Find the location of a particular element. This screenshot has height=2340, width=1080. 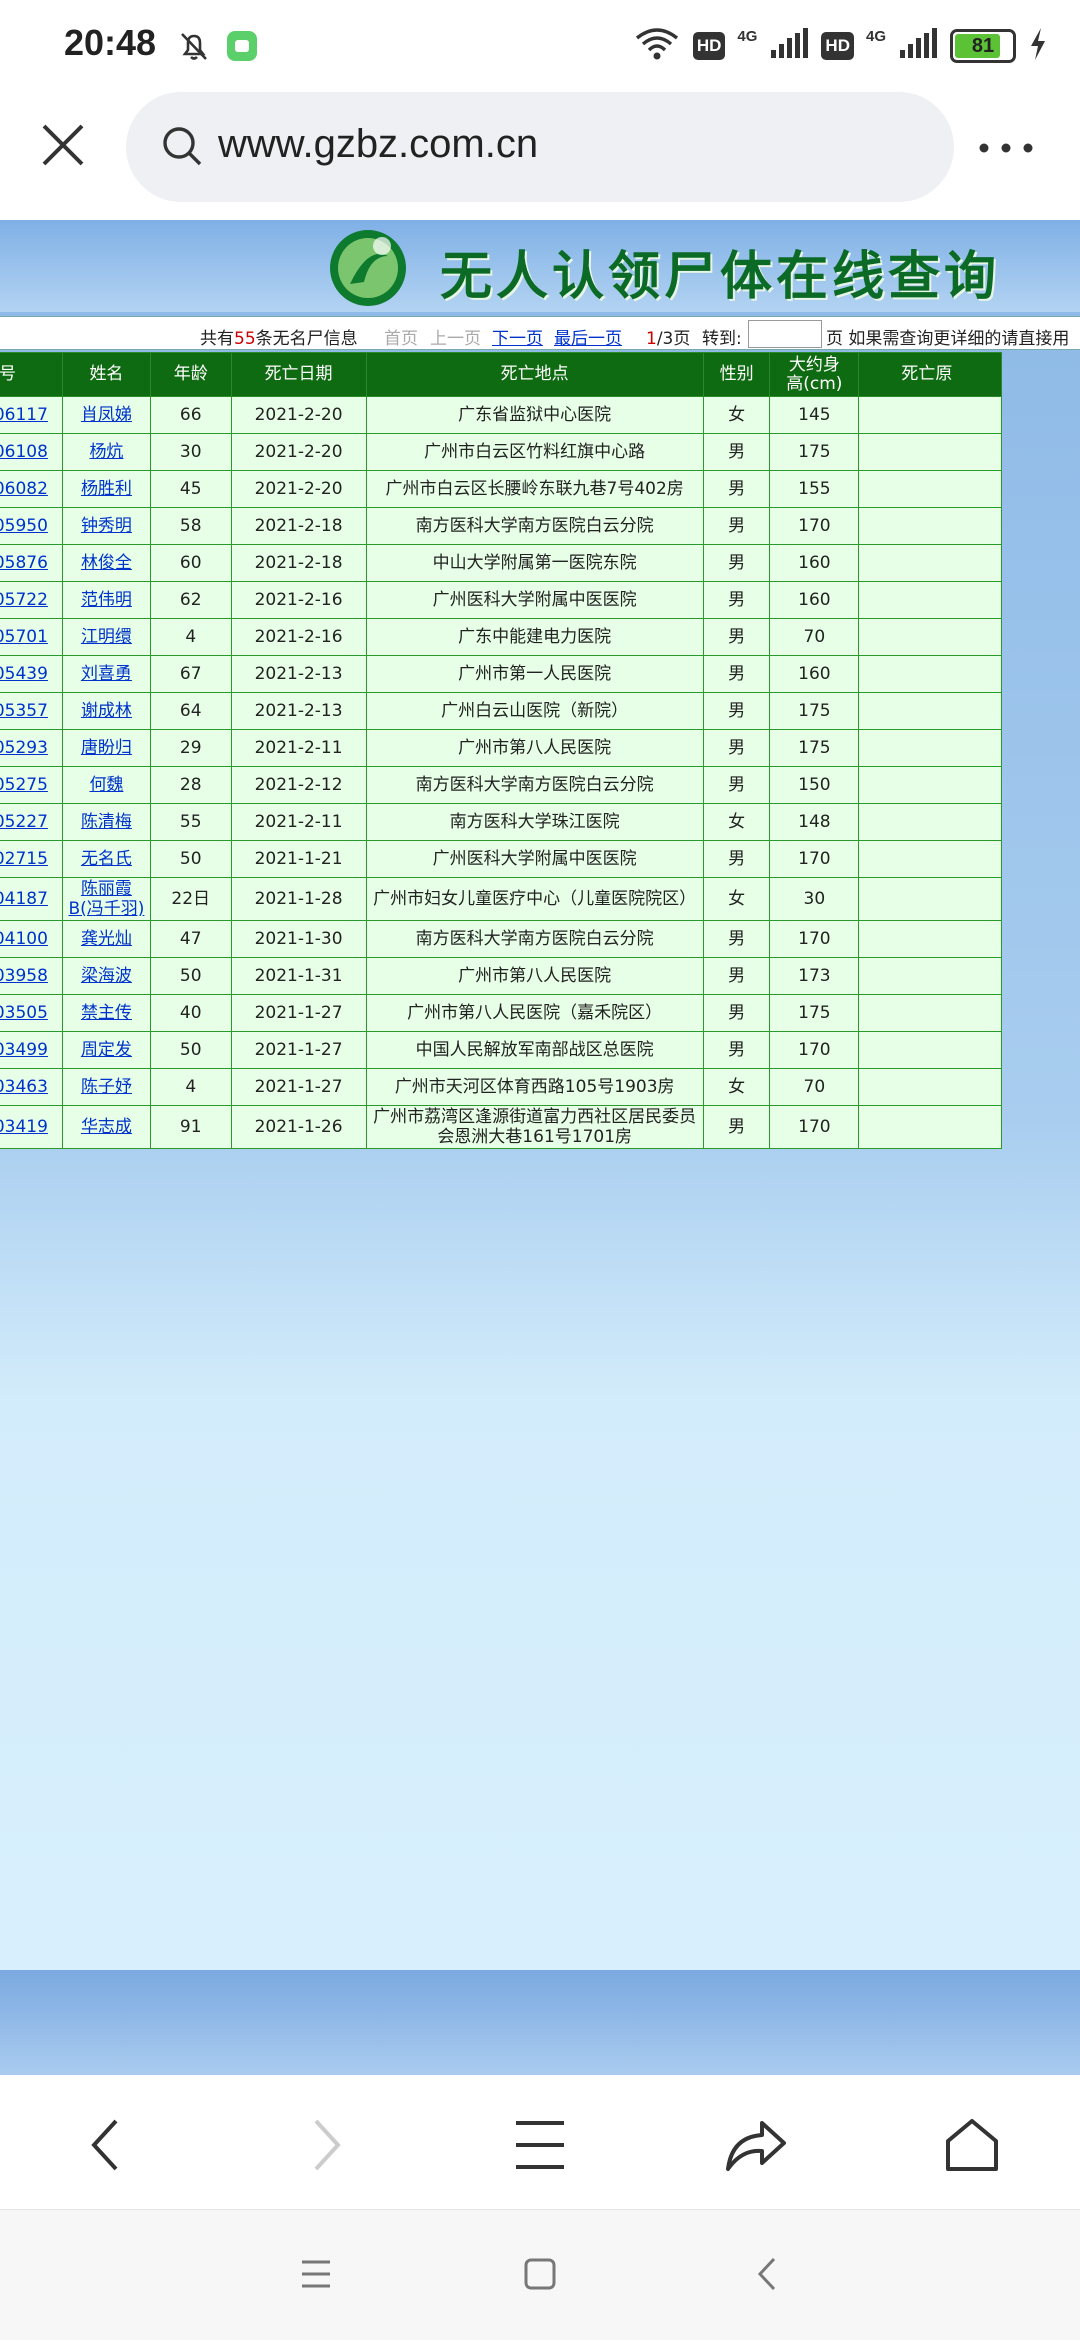

cell-place: 广州医科大学附属中医医院 is located at coordinates (534, 600).